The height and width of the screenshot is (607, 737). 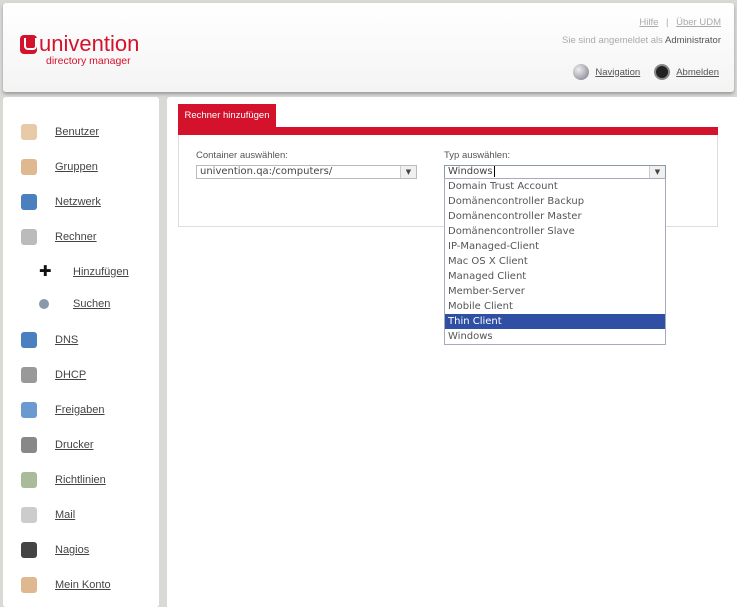 I want to click on univention-logo: univention directory manager, so click(x=80, y=49).